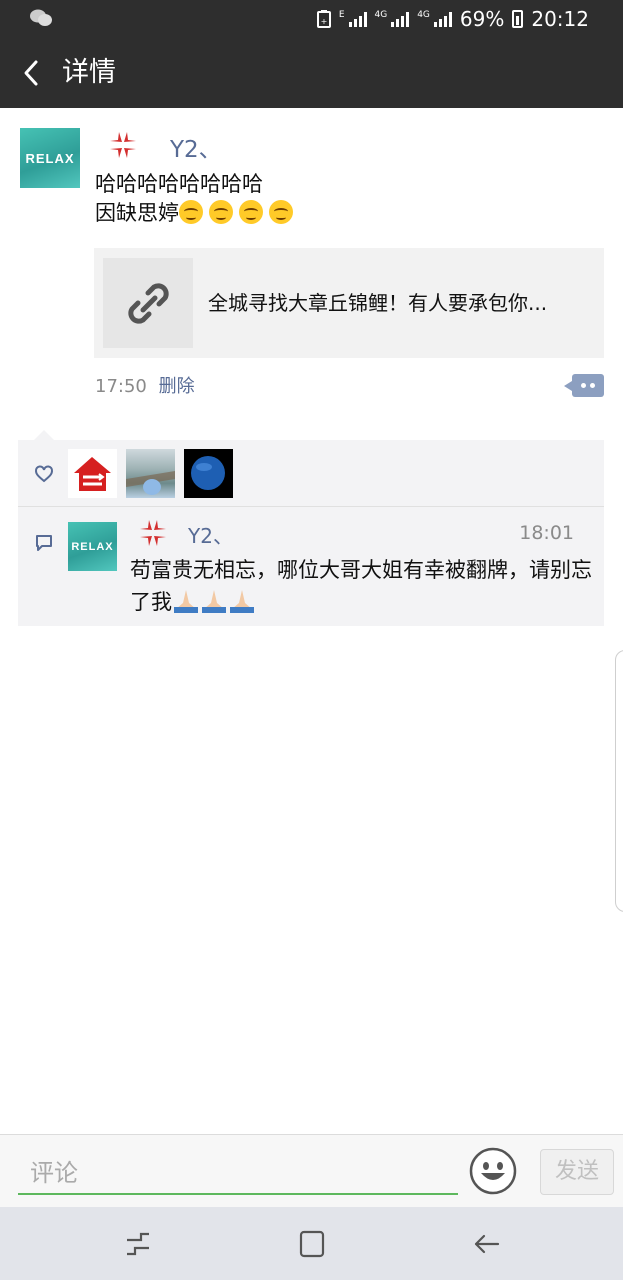 The width and height of the screenshot is (623, 1280). Describe the element at coordinates (311, 73) in the screenshot. I see `title-bar: 详情` at that location.